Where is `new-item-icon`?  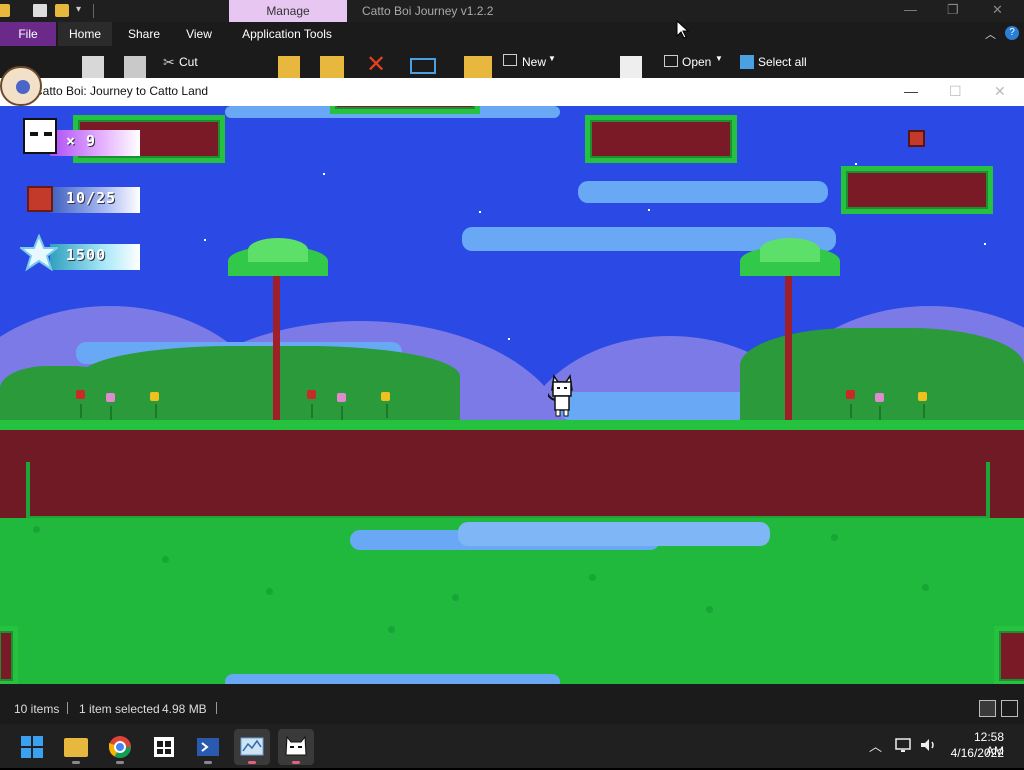
new-item-icon is located at coordinates (510, 60).